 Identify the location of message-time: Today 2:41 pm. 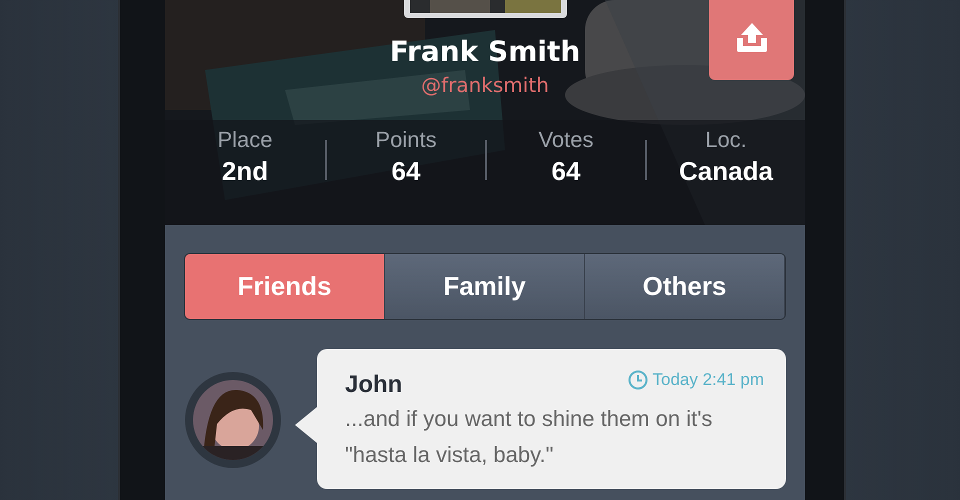
(708, 380).